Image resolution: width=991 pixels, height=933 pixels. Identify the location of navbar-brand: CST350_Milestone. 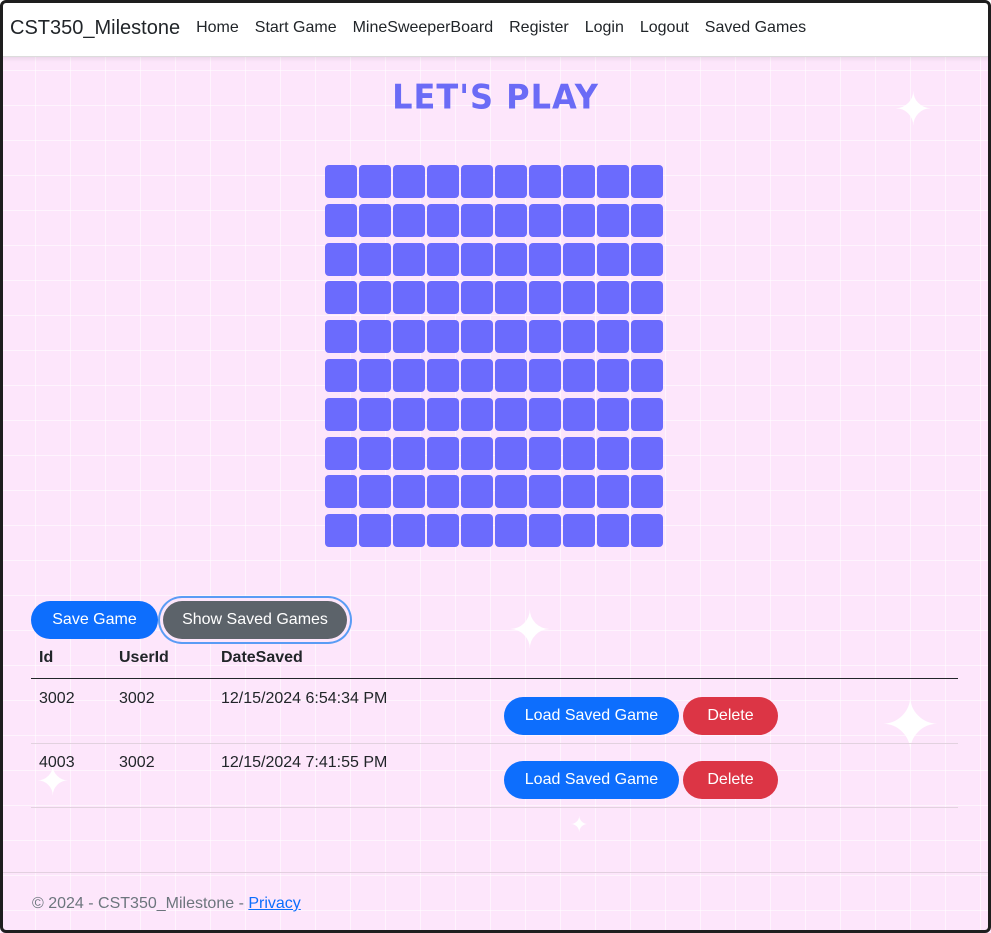
(95, 28).